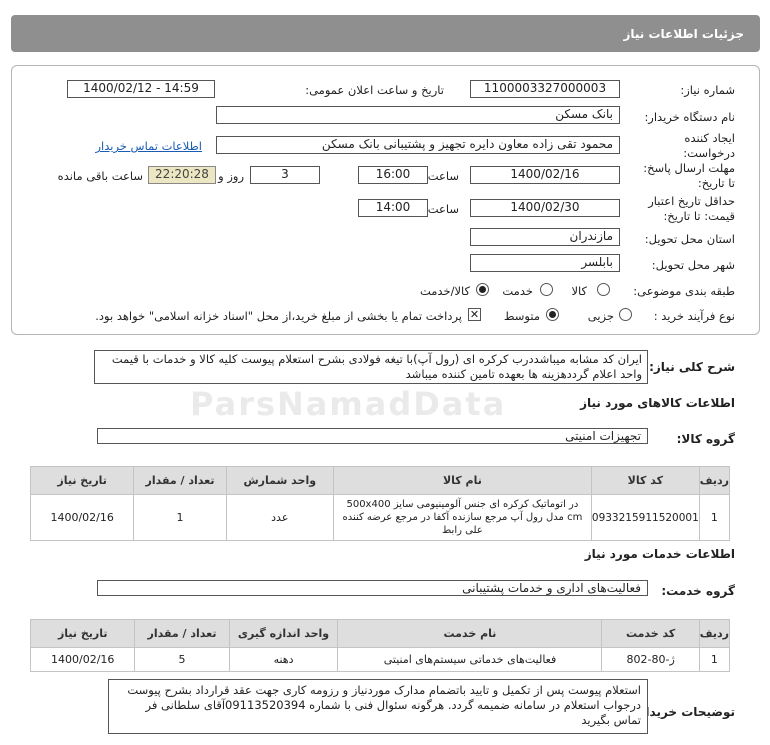  I want to click on buyer-contact-link: اطلاعات تماس خریدار, so click(148, 146).